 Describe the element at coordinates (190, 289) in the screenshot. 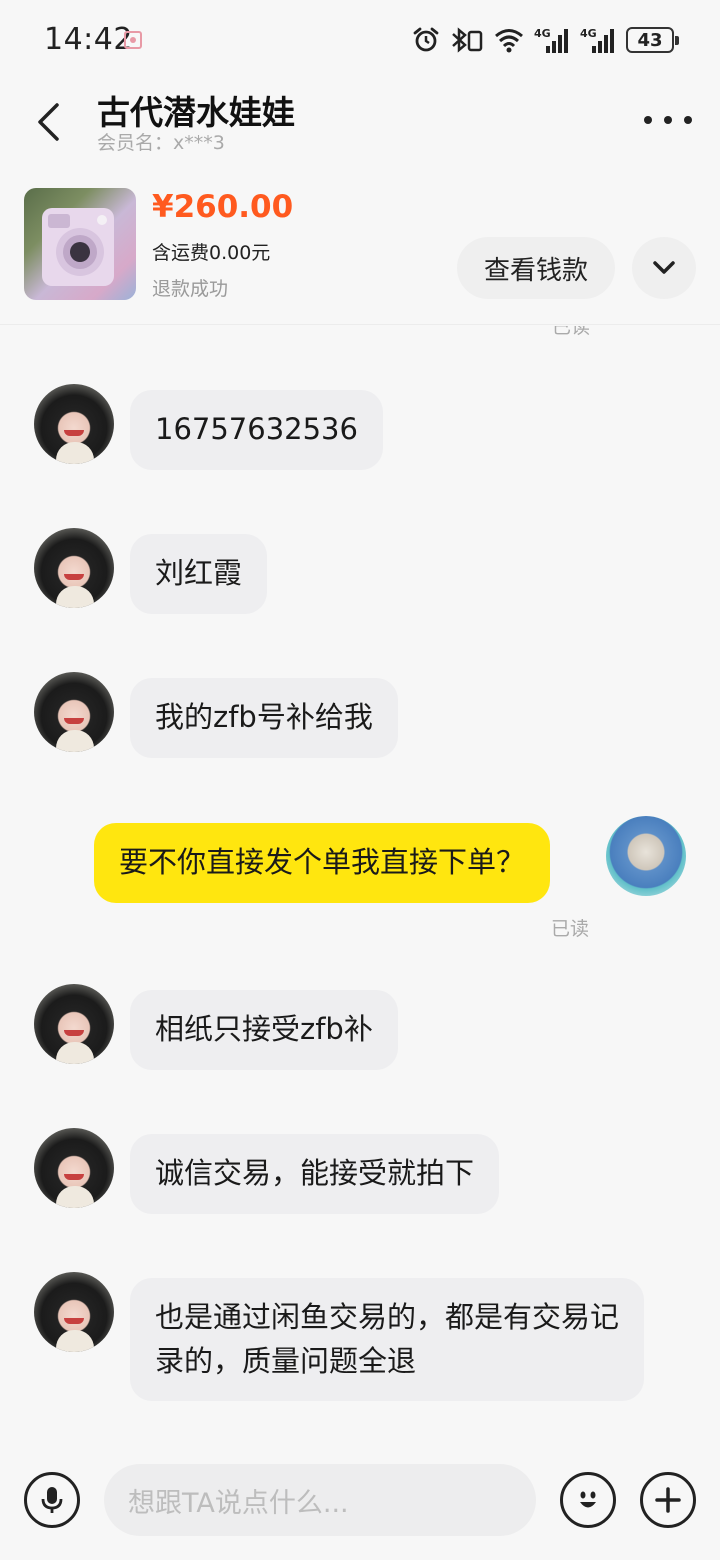

I see `order-status: 退款成功` at that location.